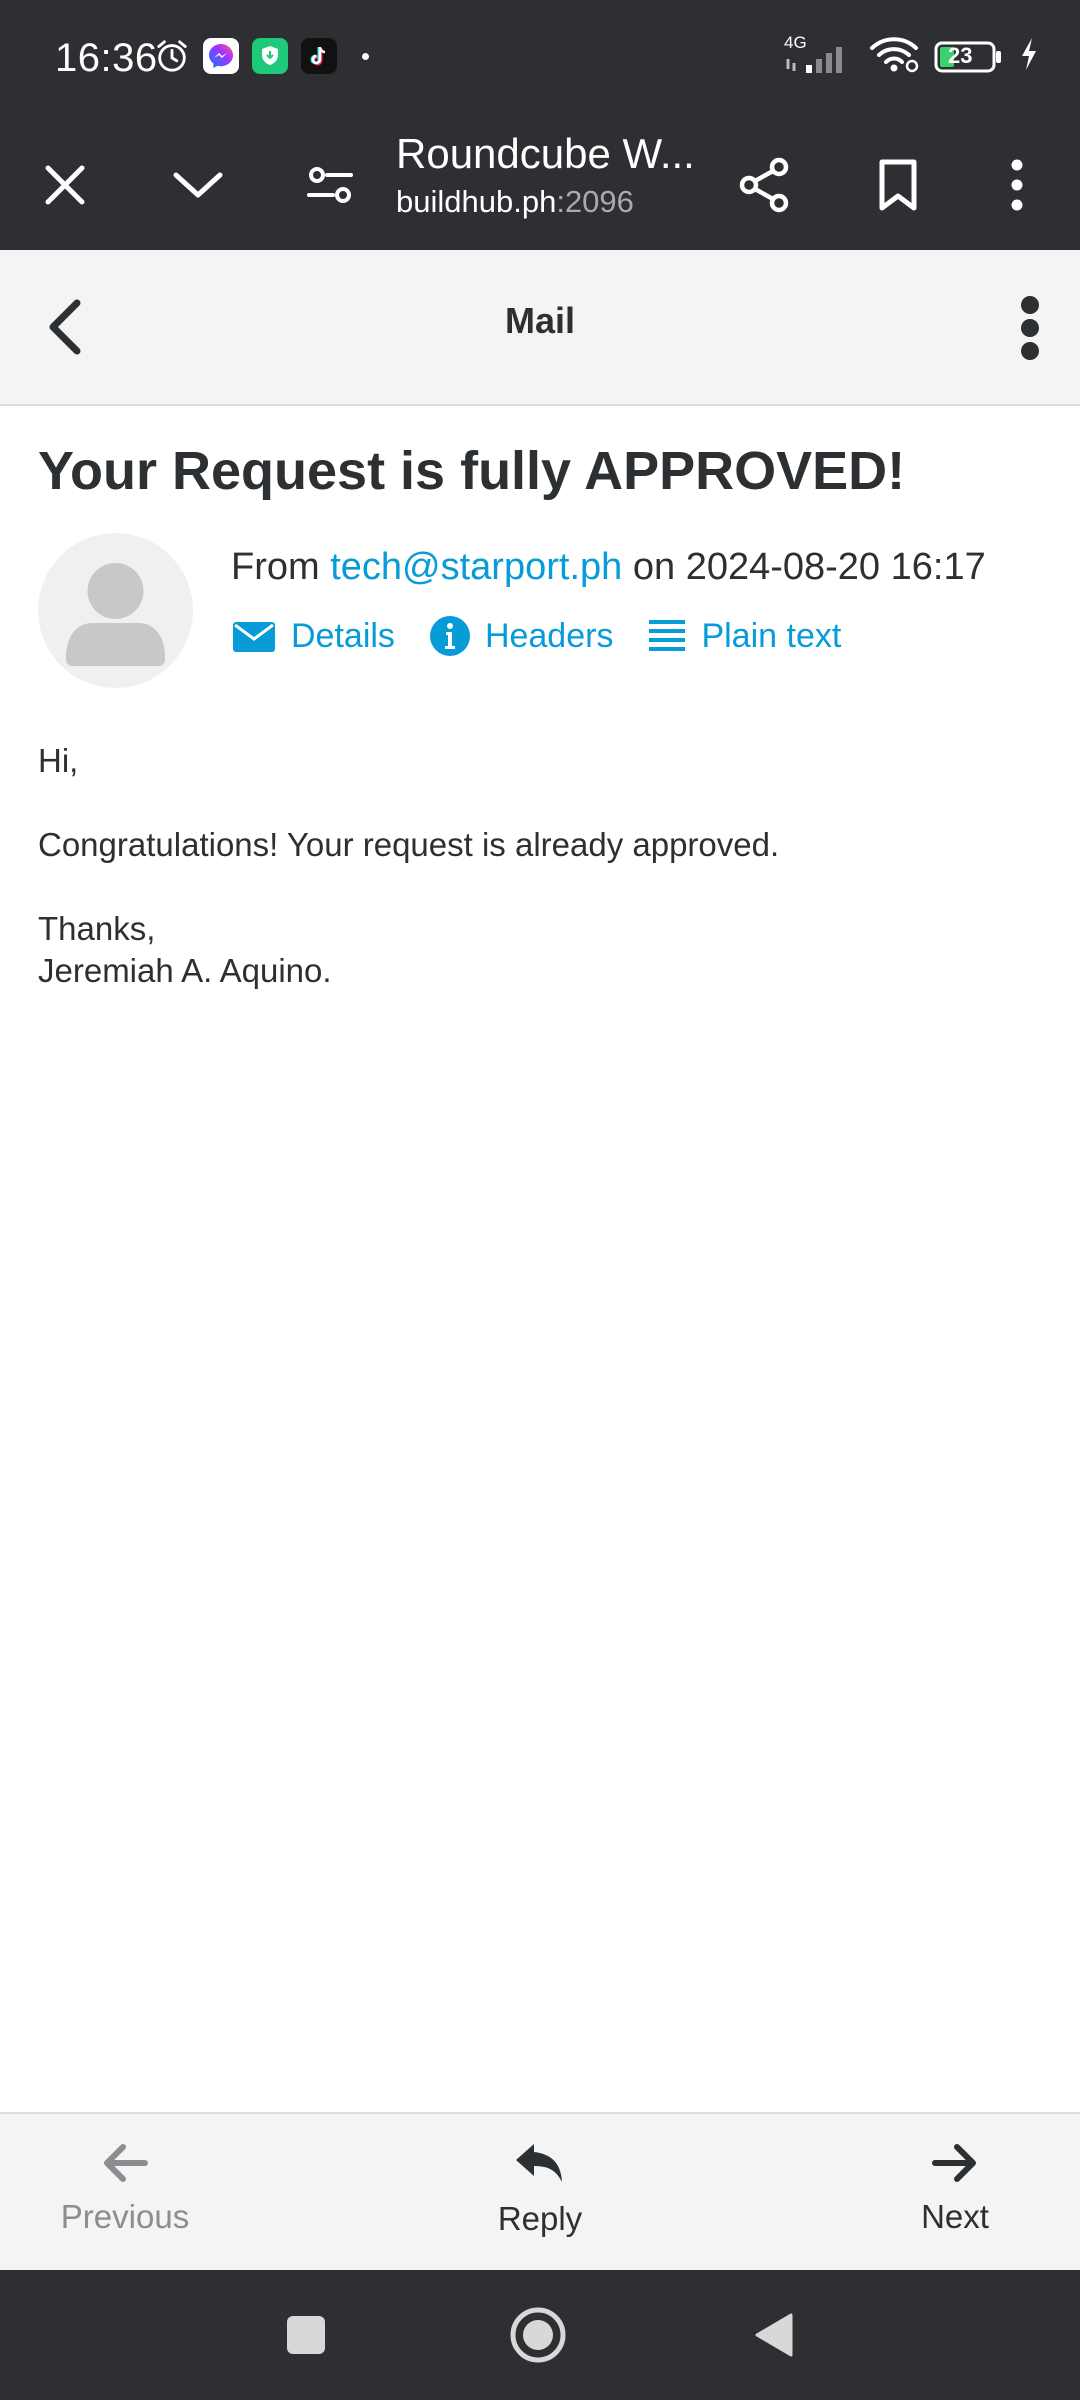  I want to click on home-button, so click(538, 2335).